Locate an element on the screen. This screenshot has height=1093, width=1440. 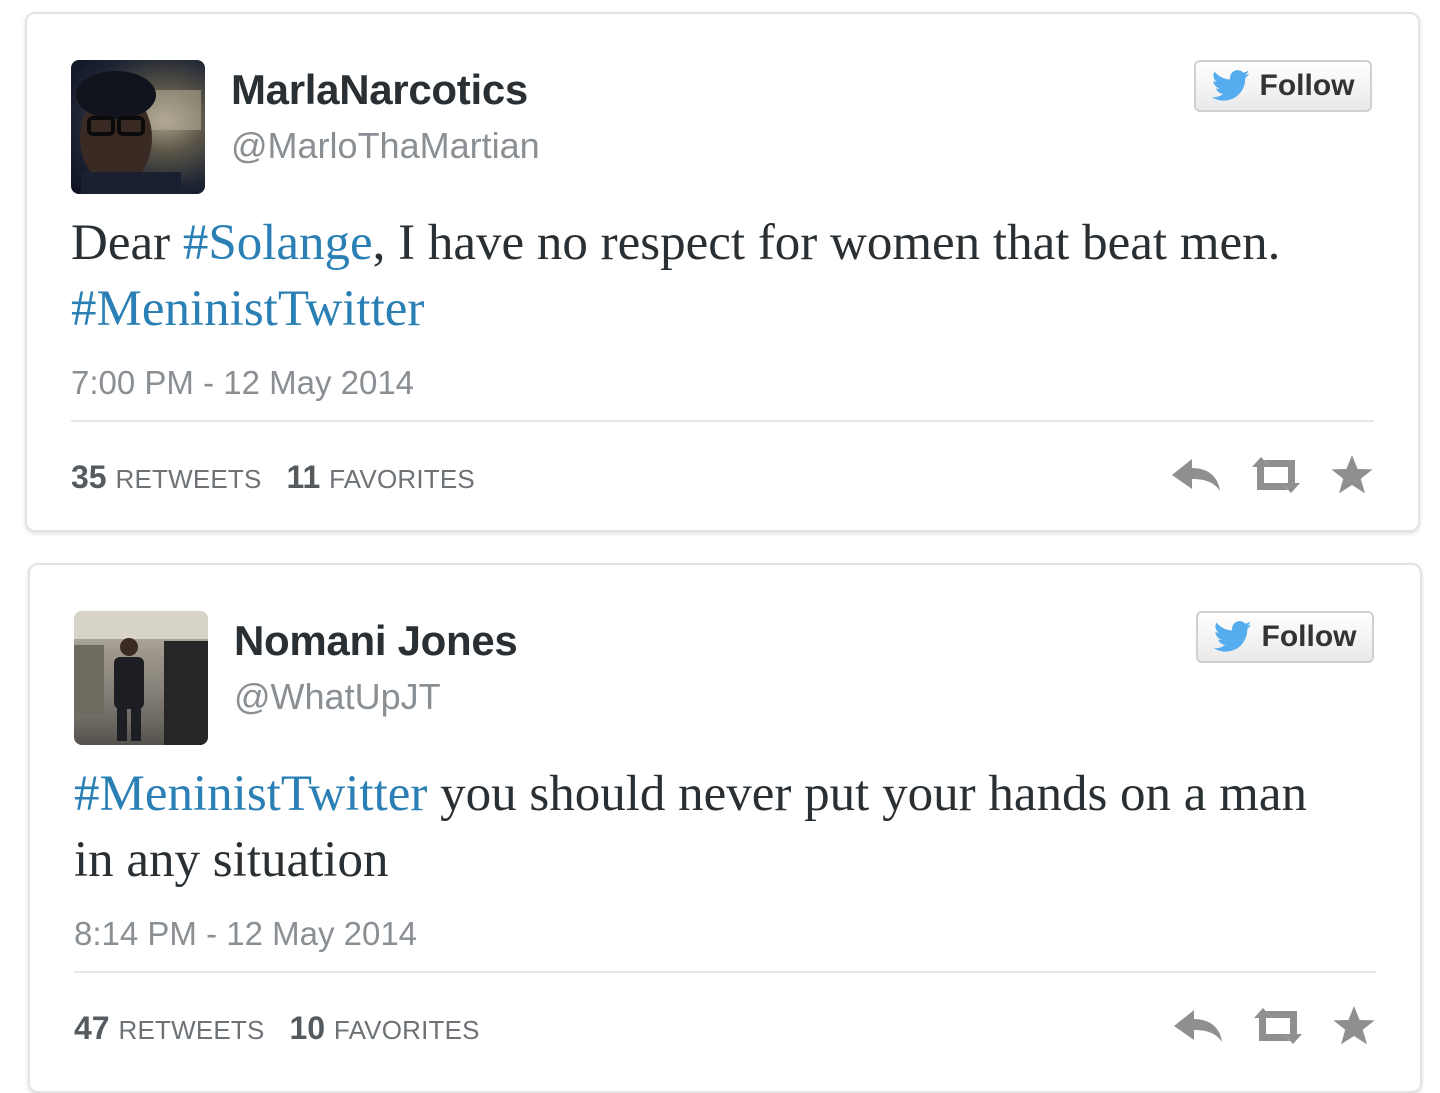
user-display-name: MarlaNarcotics is located at coordinates (379, 90).